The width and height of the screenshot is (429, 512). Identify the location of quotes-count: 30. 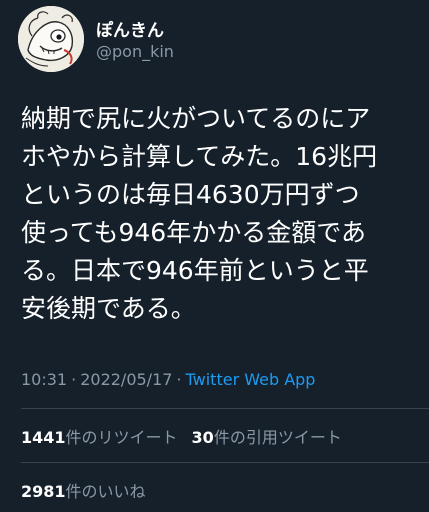
(202, 437).